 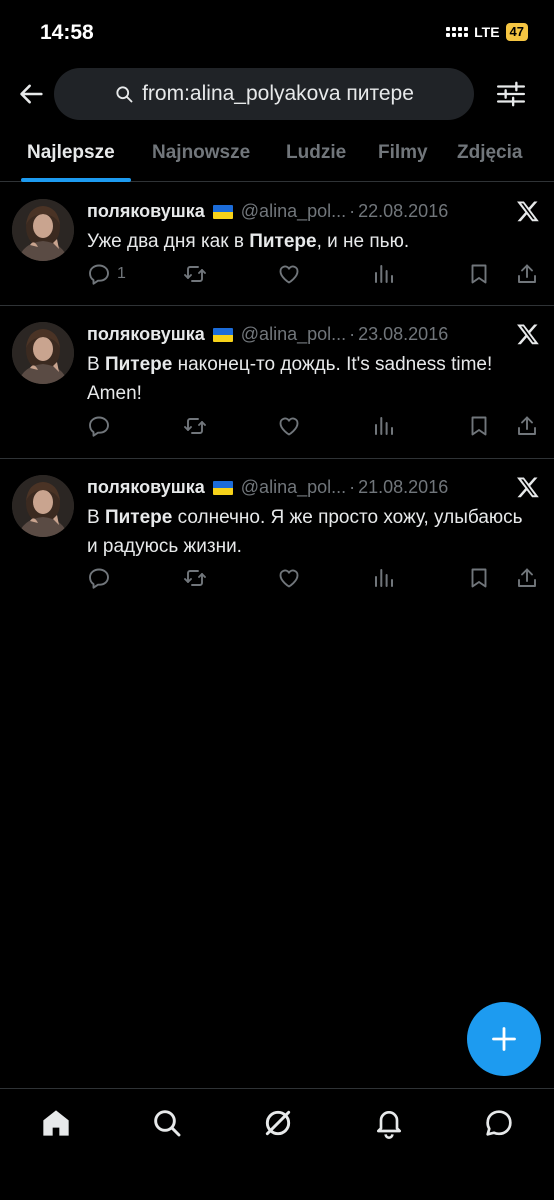 I want to click on tab-ludzie: Ludzie, so click(x=316, y=153).